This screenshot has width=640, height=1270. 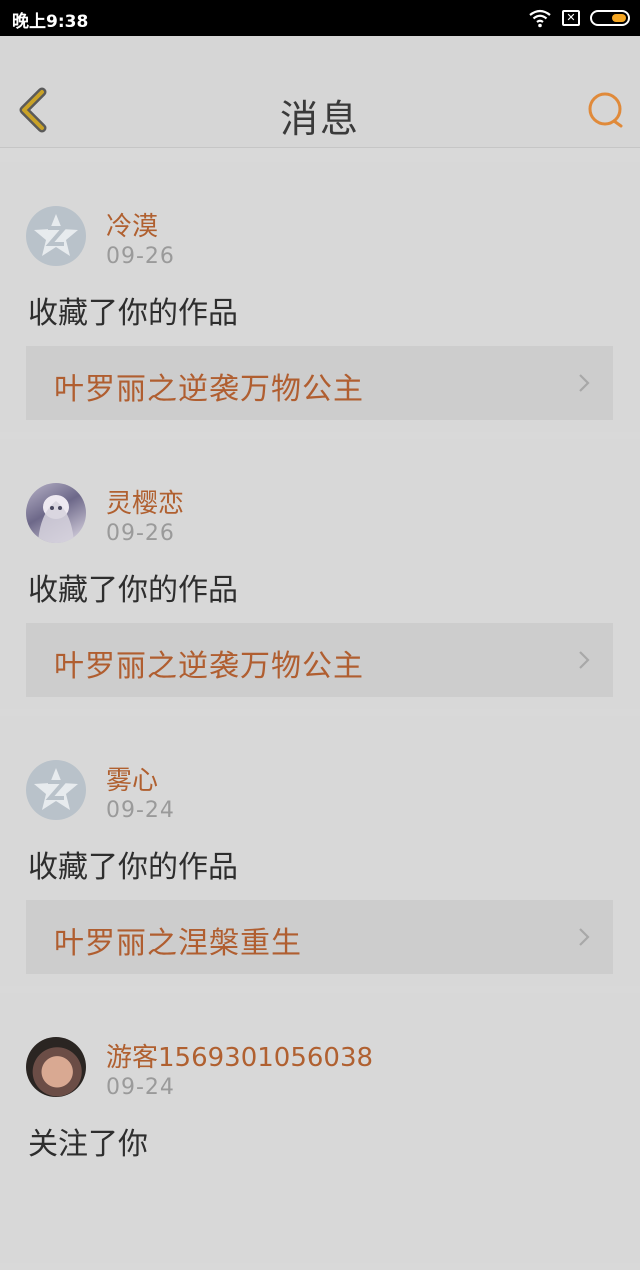 I want to click on baby-photo-avatar, so click(x=56, y=1067).